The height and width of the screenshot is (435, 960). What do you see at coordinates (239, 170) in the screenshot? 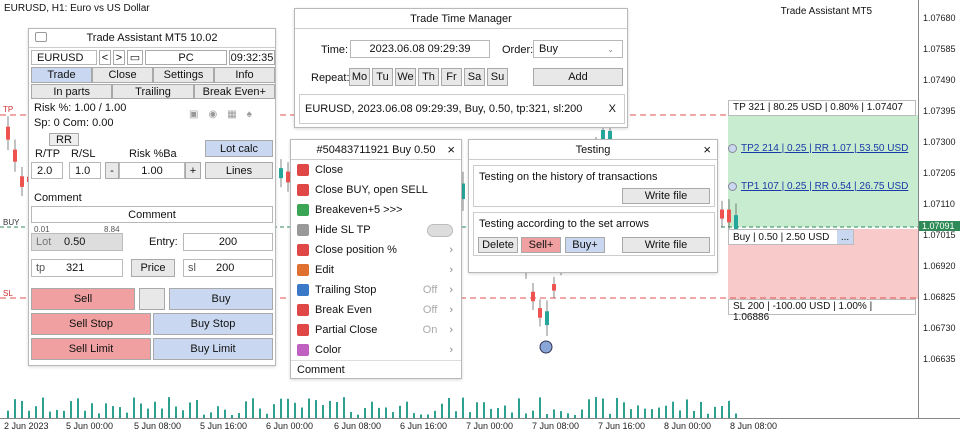
I see `lines-button: Lines` at bounding box center [239, 170].